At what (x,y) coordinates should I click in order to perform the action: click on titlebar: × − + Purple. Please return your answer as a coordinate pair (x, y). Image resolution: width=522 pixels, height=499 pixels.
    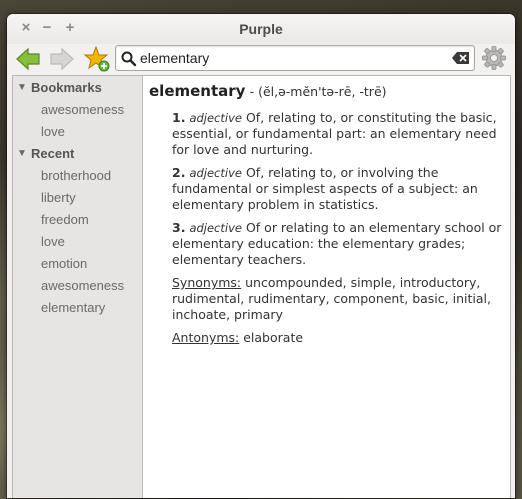
    Looking at the image, I should click on (261, 29).